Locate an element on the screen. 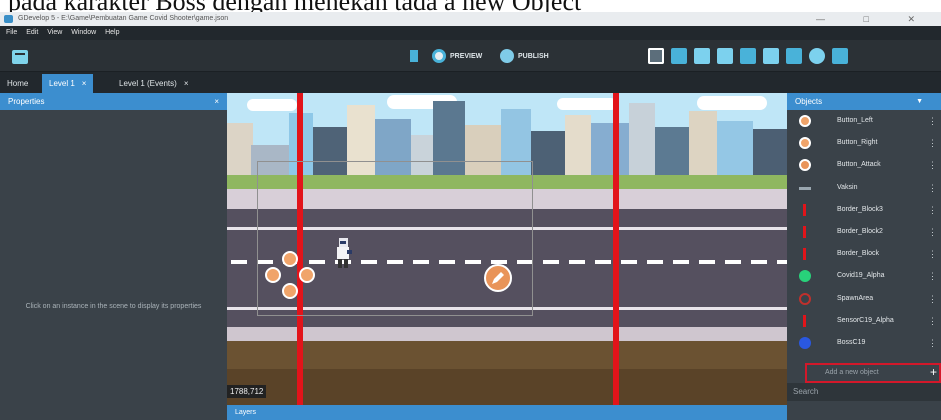 The image size is (941, 420). debug-icon is located at coordinates (414, 56).